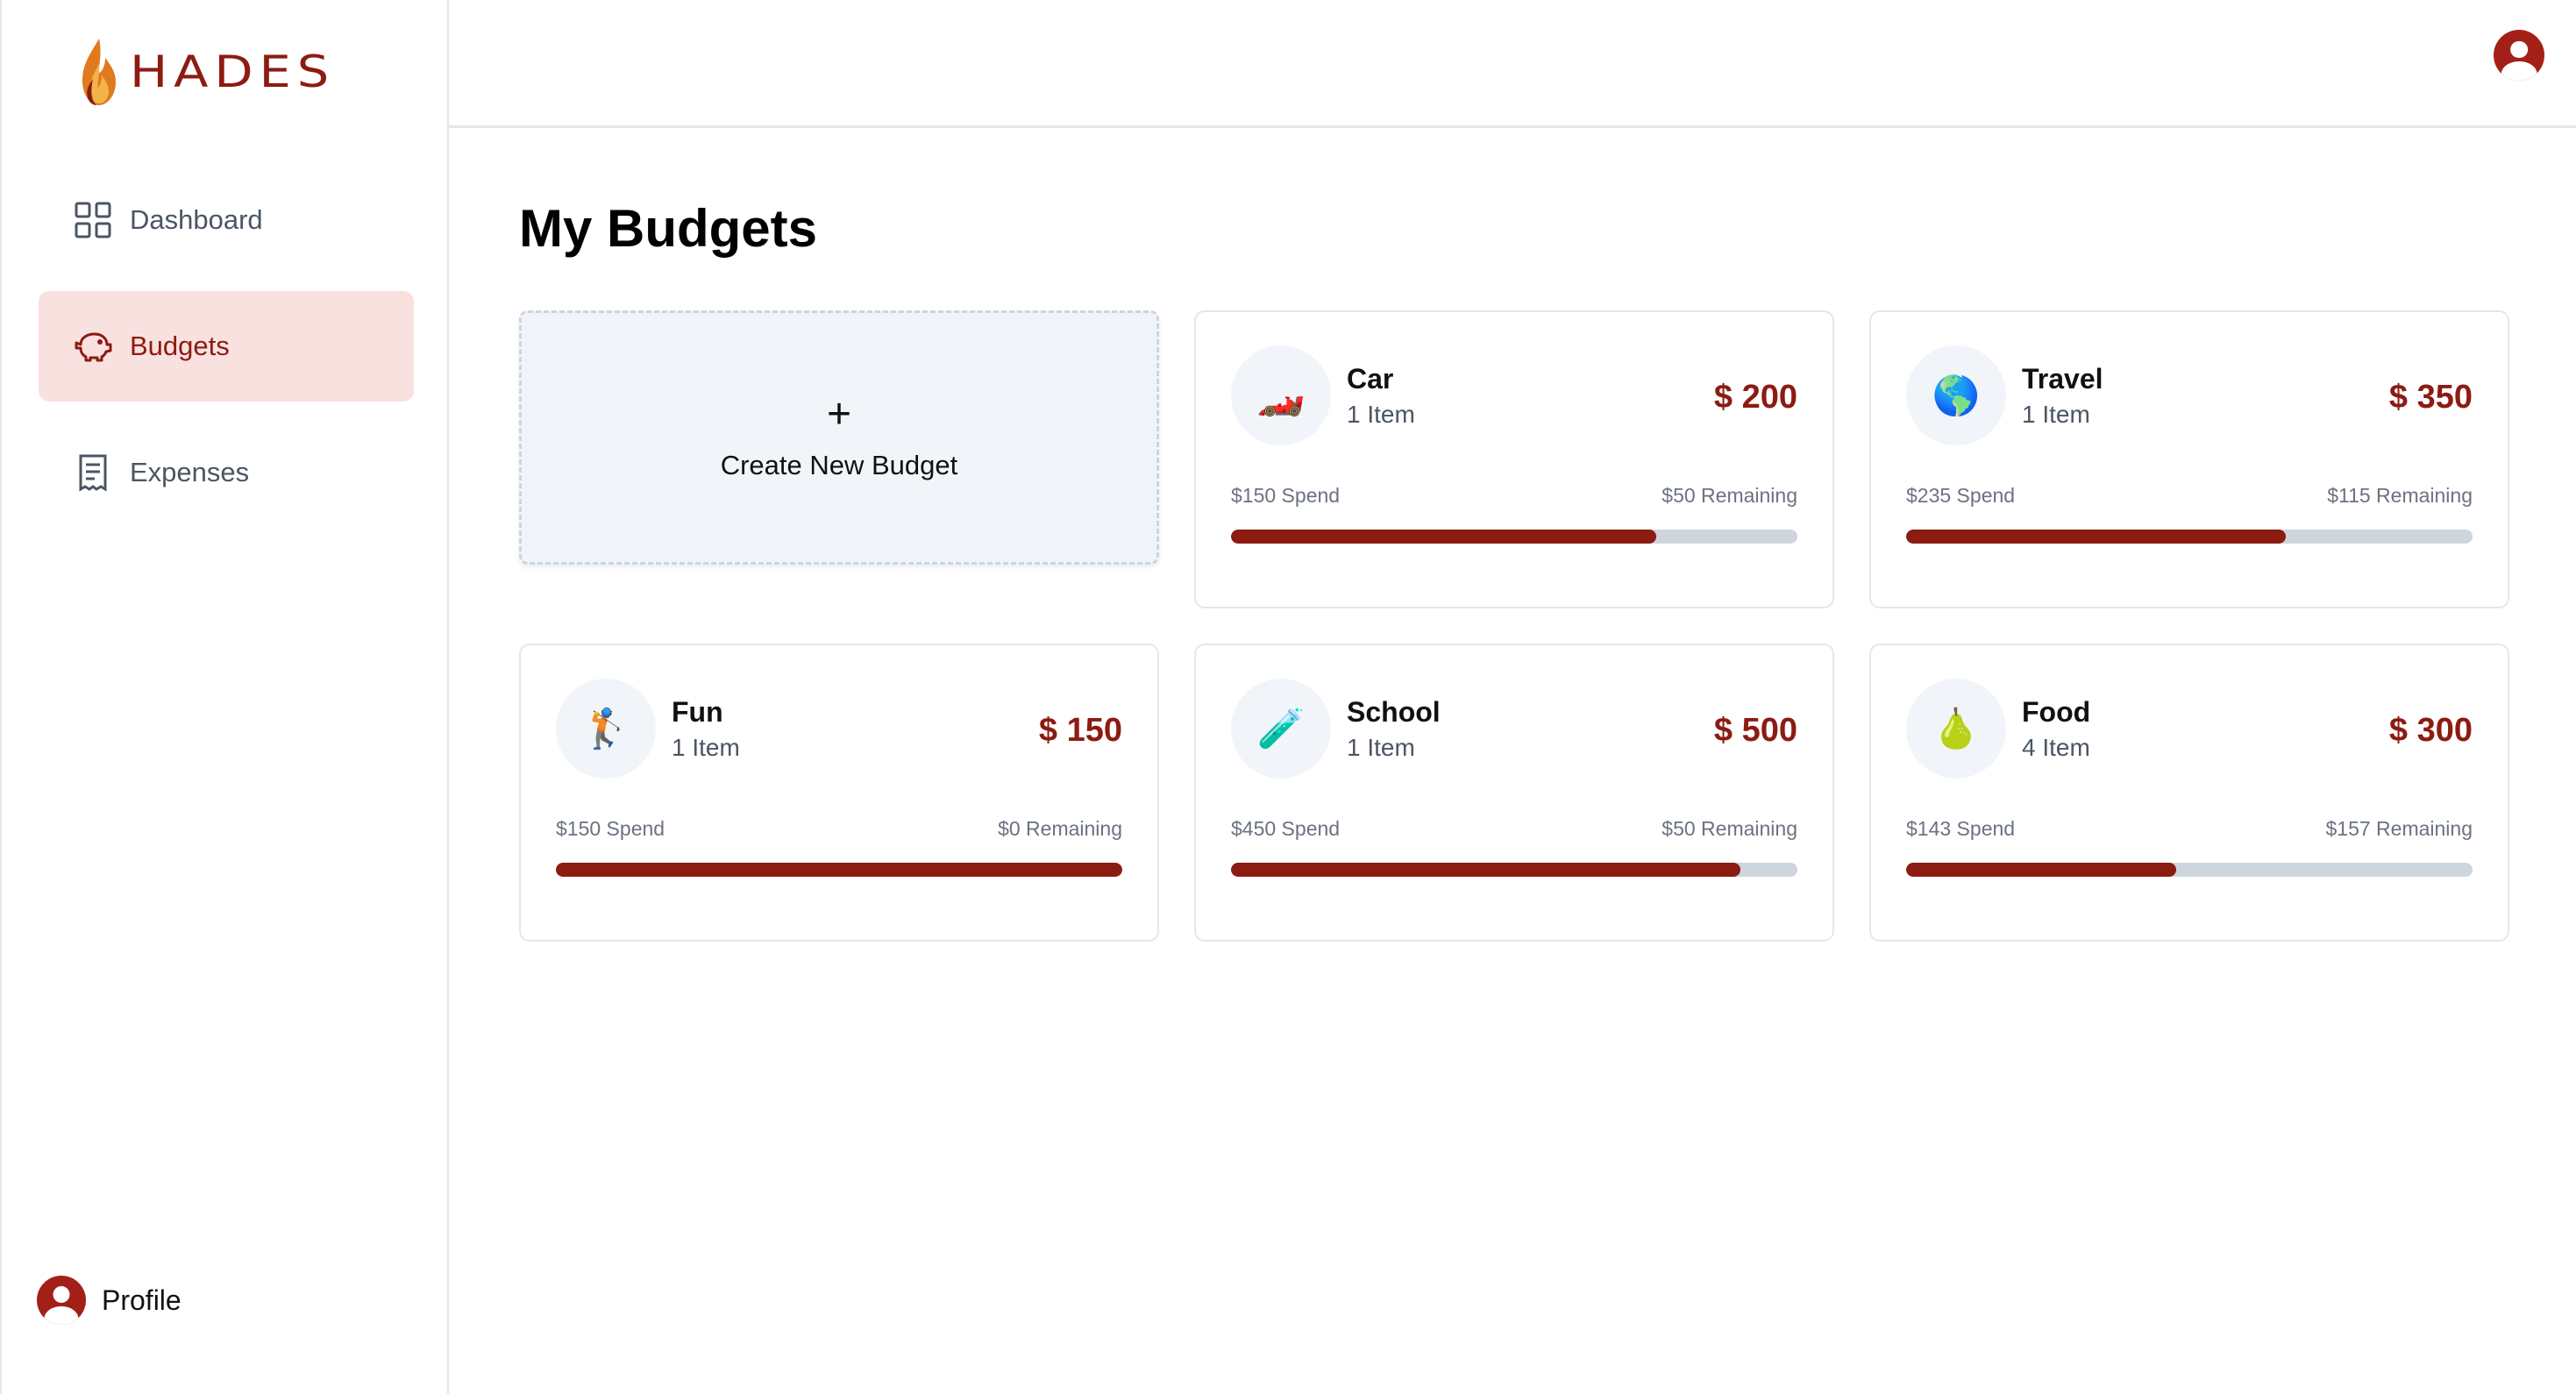  What do you see at coordinates (1956, 395) in the screenshot?
I see `globe-icon: 🌎` at bounding box center [1956, 395].